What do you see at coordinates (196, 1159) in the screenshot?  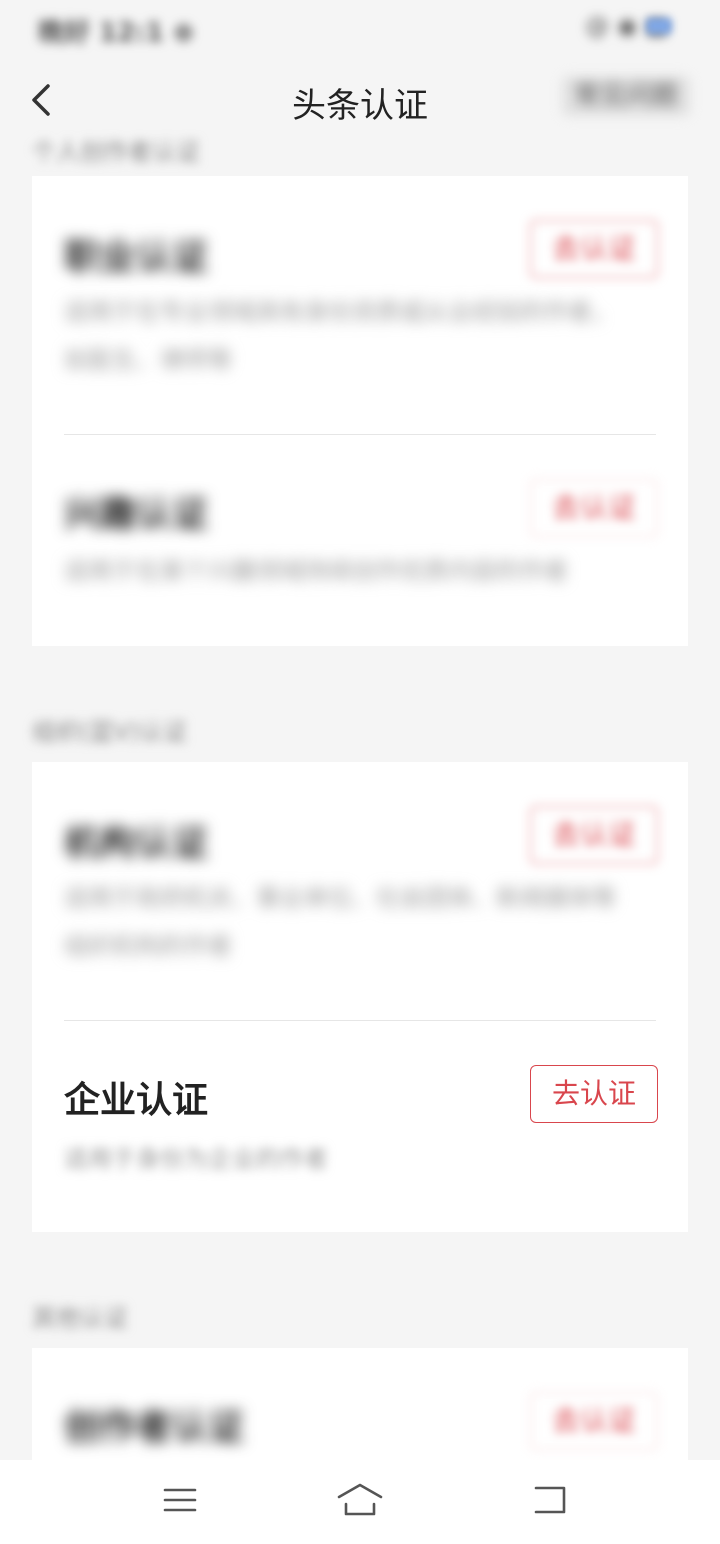 I see `item-desc: 适用于身份为企业的作者` at bounding box center [196, 1159].